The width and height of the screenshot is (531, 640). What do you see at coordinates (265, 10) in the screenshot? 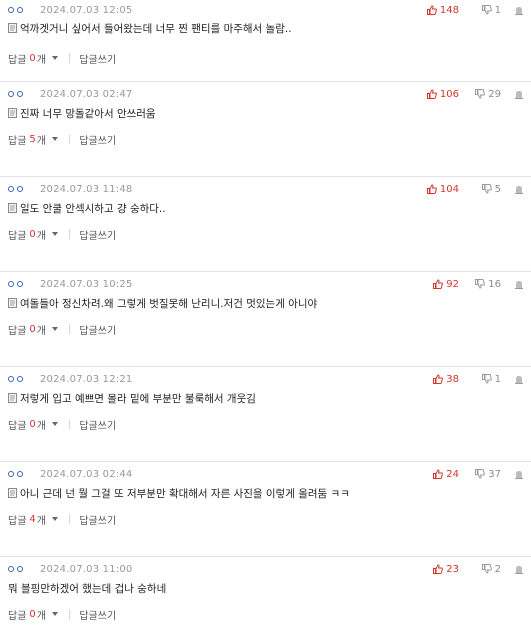
I see `comment-header: 2024.07.03 12:05 148 1` at bounding box center [265, 10].